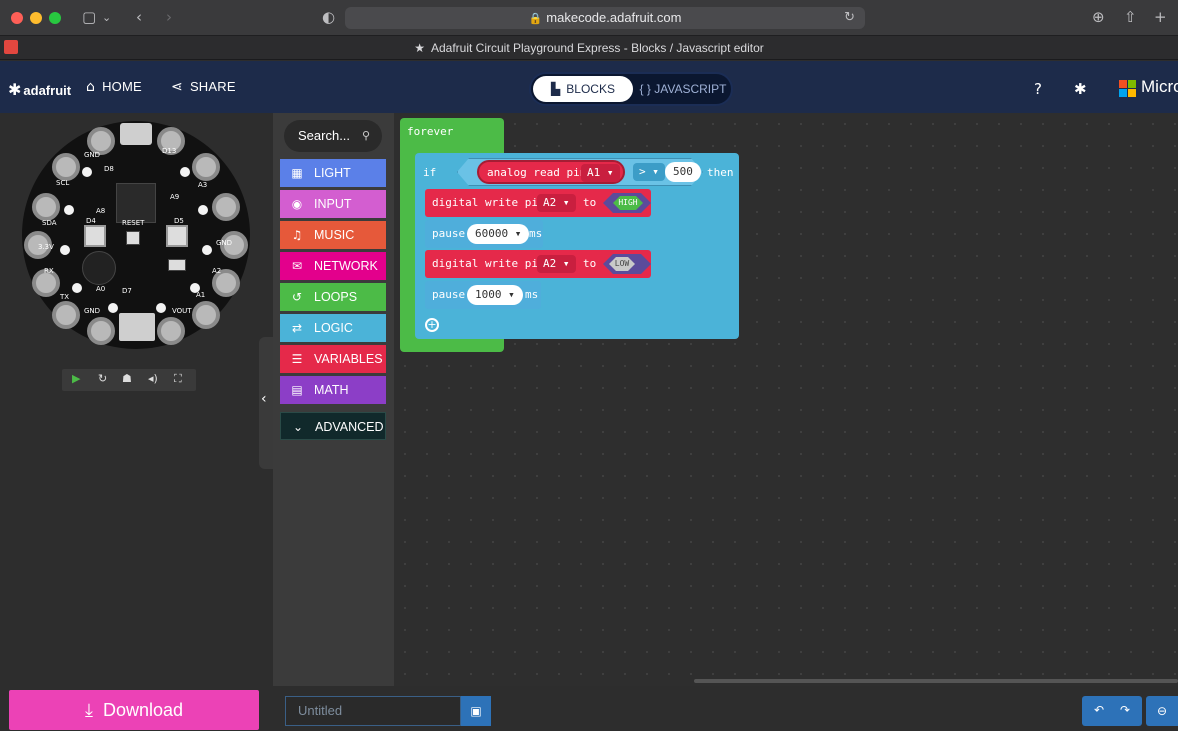 This screenshot has height=731, width=1178. Describe the element at coordinates (683, 89) in the screenshot. I see `javascript-tab: { } JAVASCRIPT` at that location.